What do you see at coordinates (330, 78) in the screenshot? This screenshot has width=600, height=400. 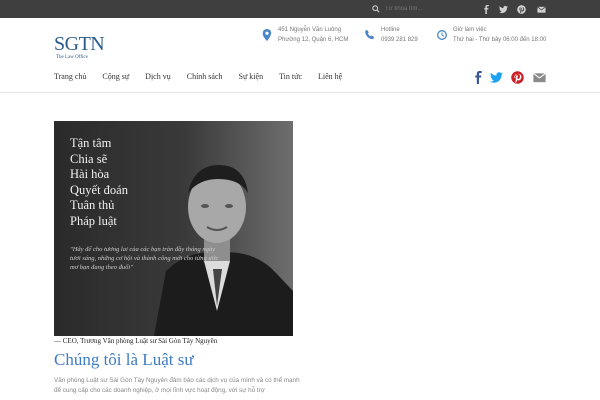 I see `nav-item-lien-he: Liên hệ` at bounding box center [330, 78].